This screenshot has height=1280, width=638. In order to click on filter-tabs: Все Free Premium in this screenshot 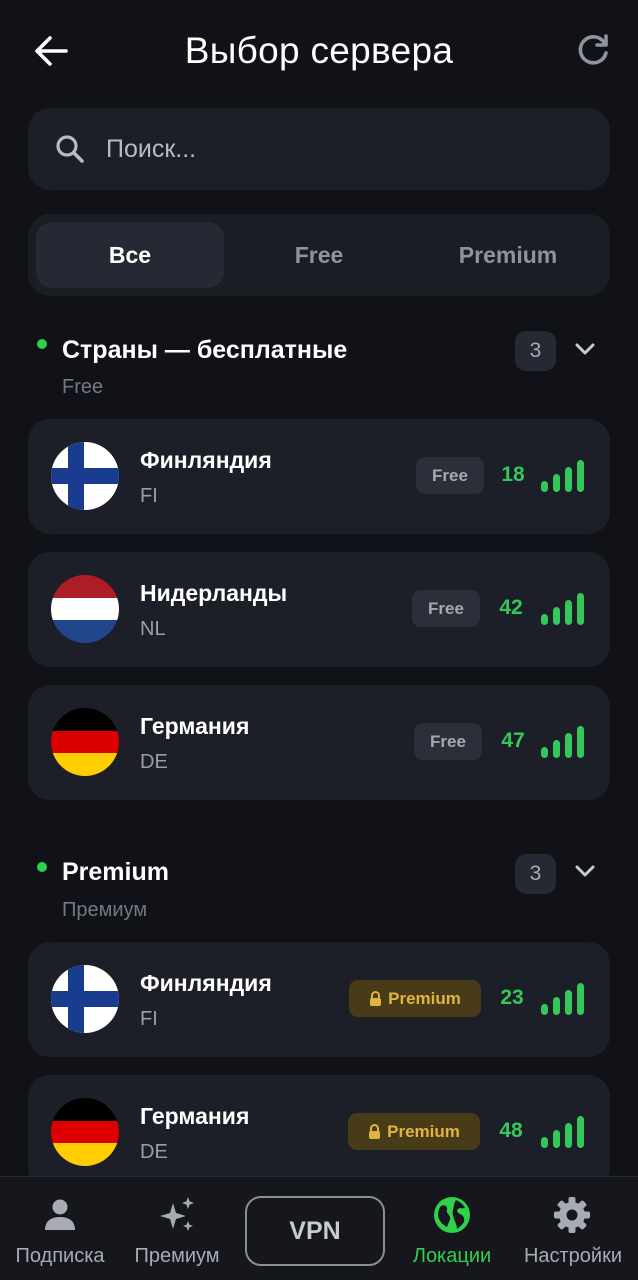, I will do `click(319, 255)`.